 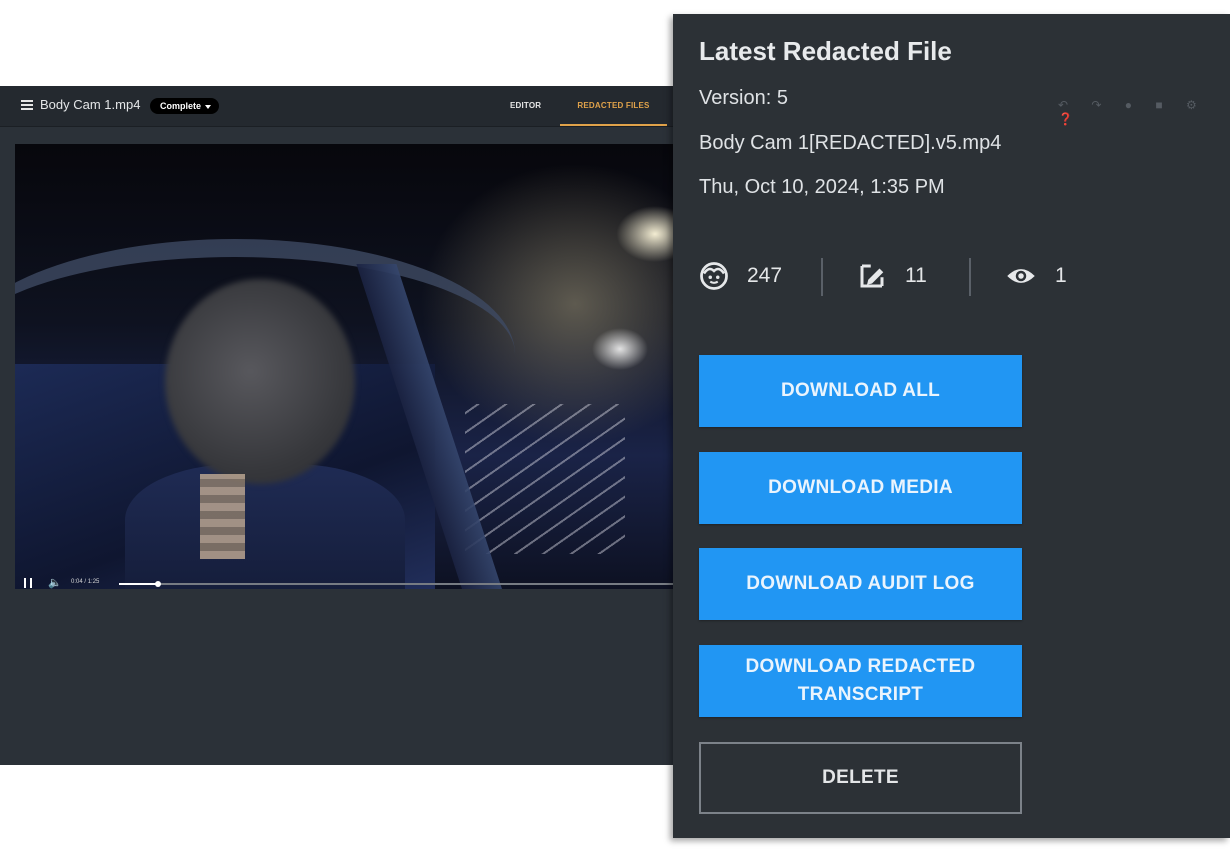 What do you see at coordinates (55, 582) in the screenshot?
I see `volume-icon: 🔈` at bounding box center [55, 582].